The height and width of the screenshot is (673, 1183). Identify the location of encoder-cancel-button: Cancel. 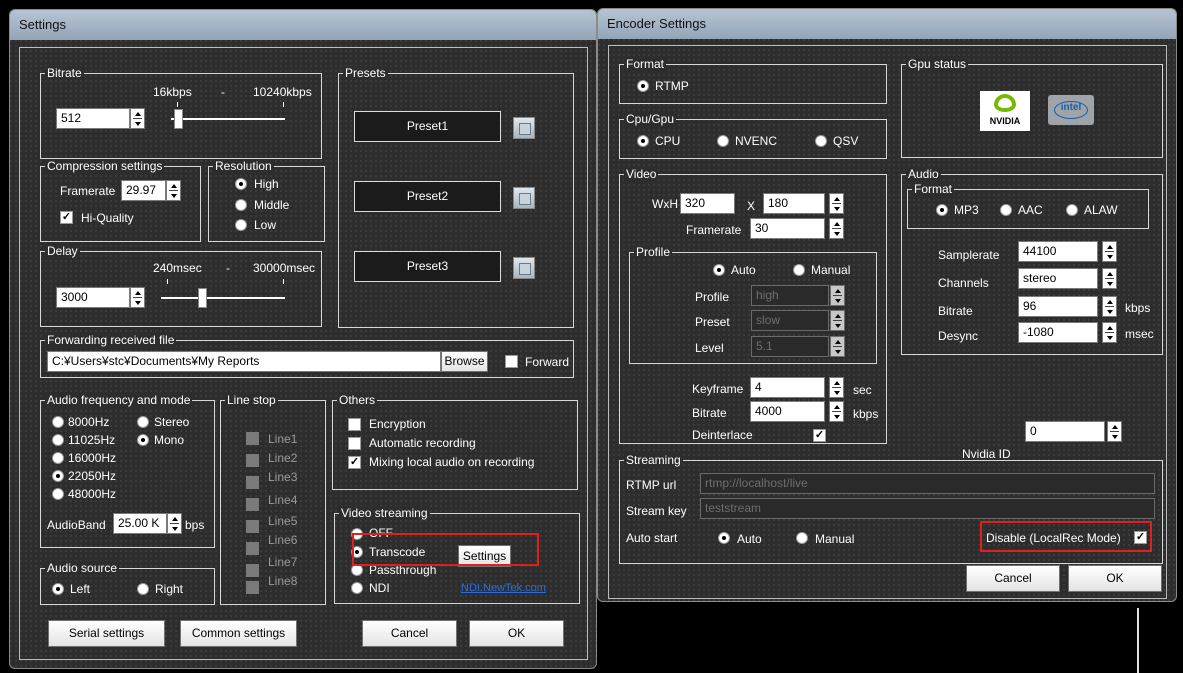
(1013, 578).